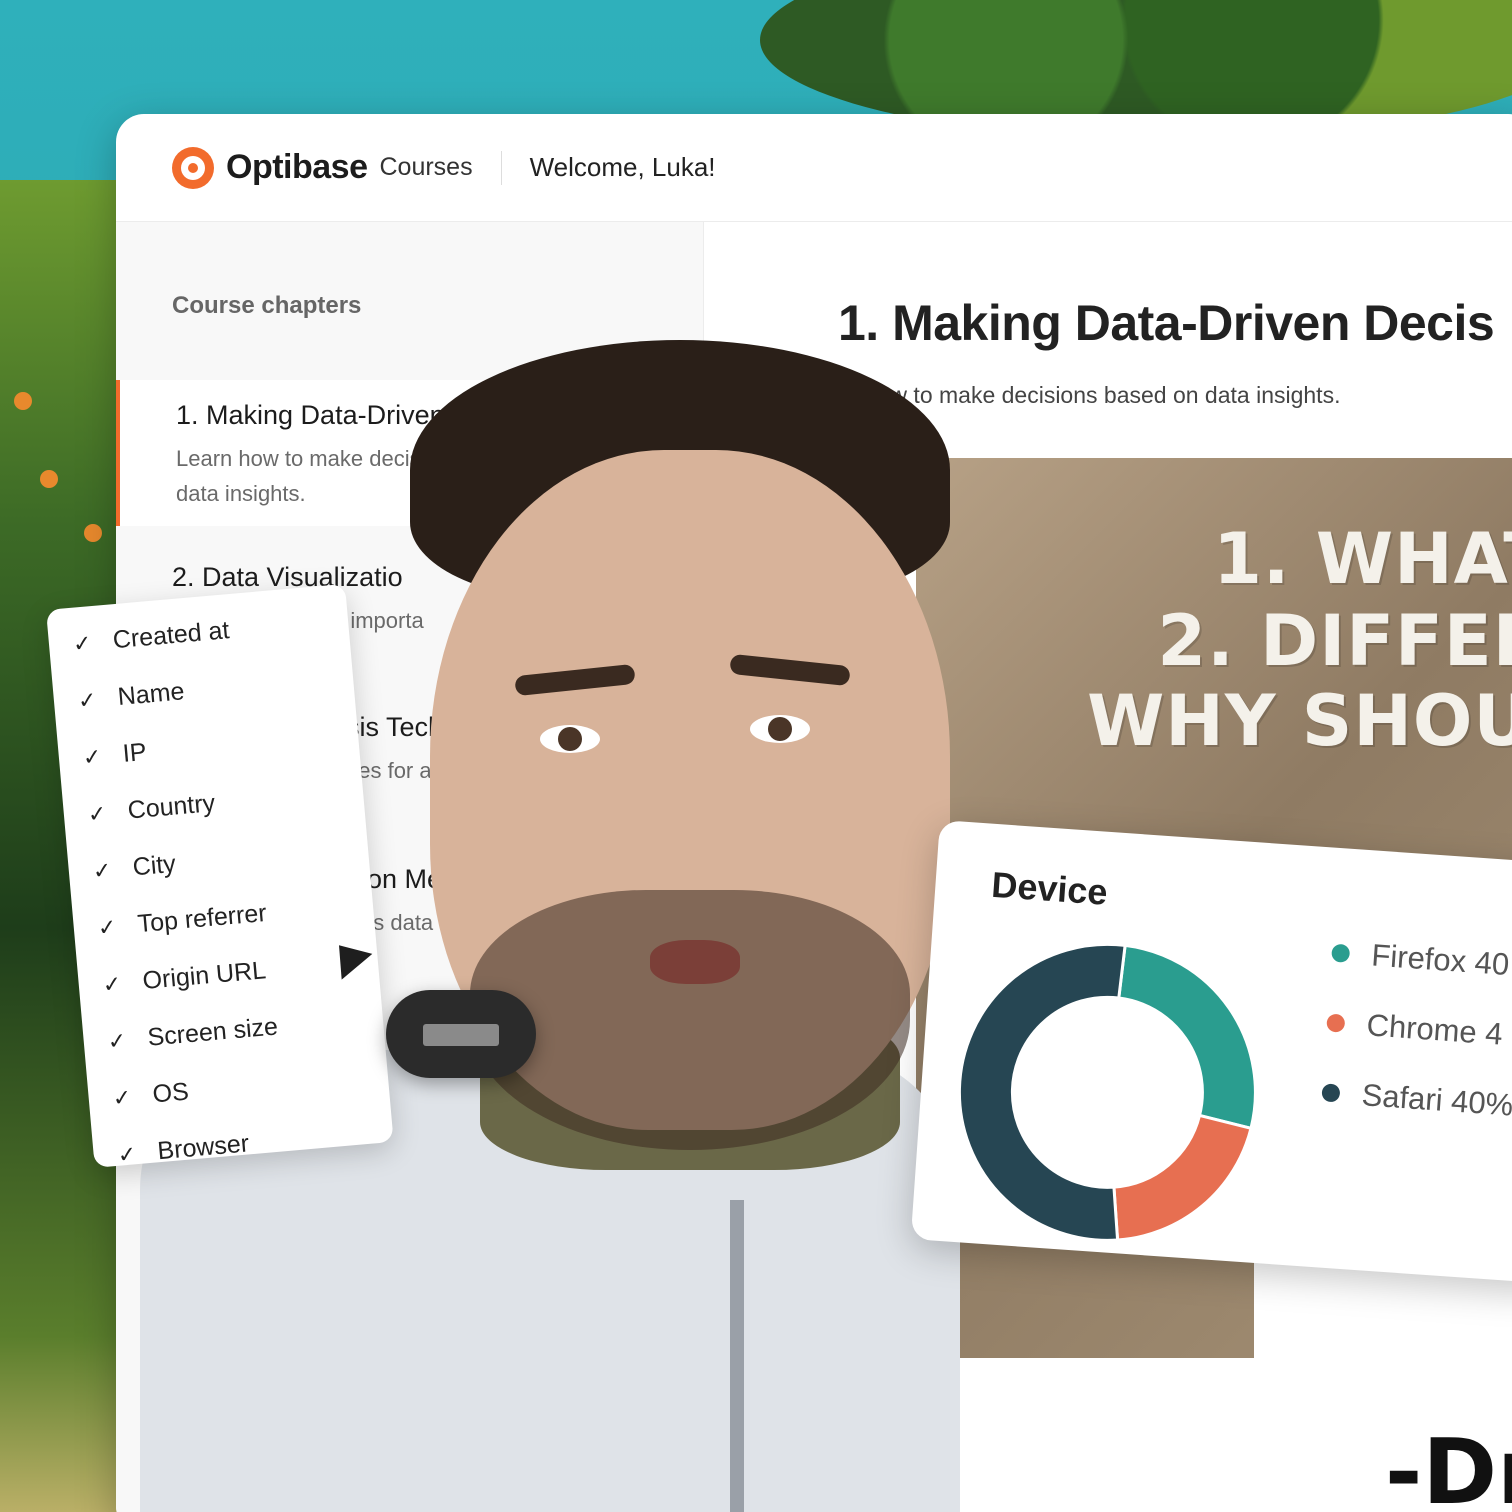  I want to click on column-toggle-label: City, so click(154, 865).